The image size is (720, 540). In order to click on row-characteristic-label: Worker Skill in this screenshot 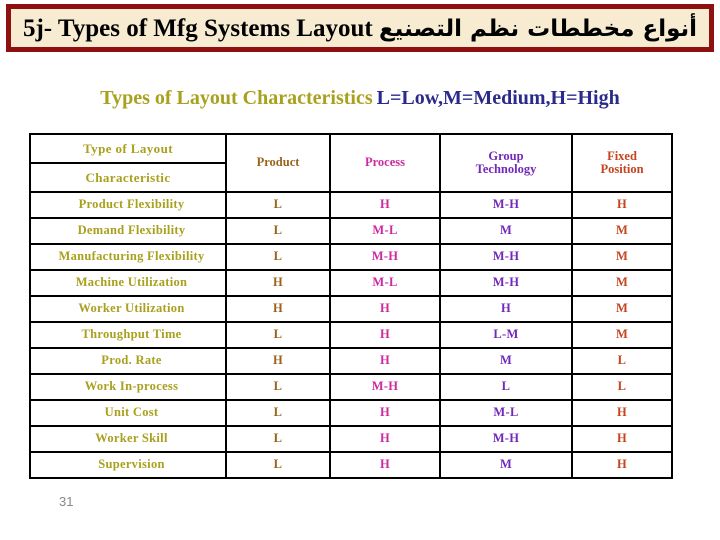, I will do `click(128, 439)`.